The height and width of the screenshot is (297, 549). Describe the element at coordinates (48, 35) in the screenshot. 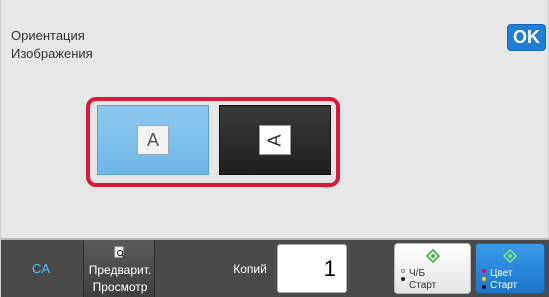

I see `title-line-1: Ориентация` at that location.